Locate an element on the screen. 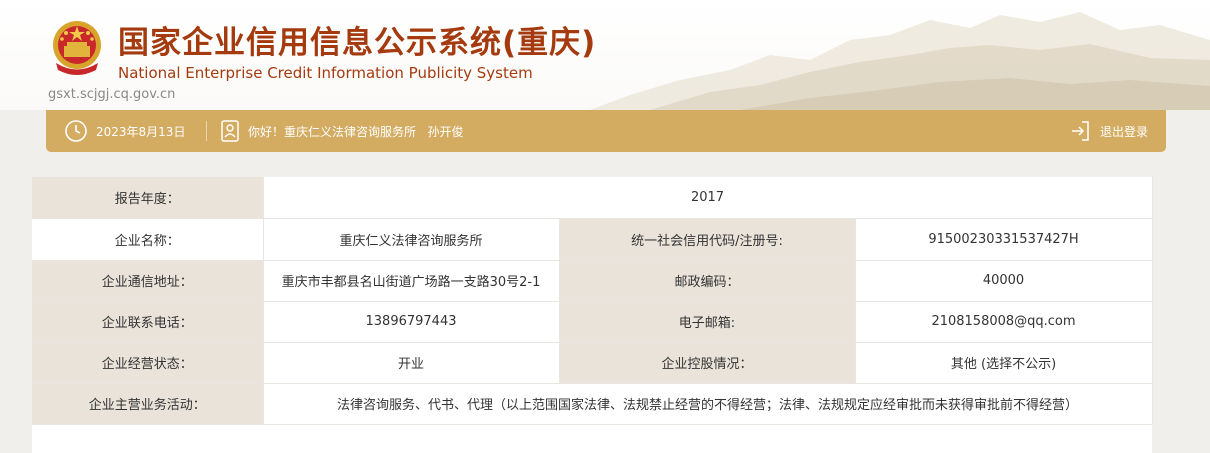 The height and width of the screenshot is (453, 1210). mountain-background is located at coordinates (900, 61).